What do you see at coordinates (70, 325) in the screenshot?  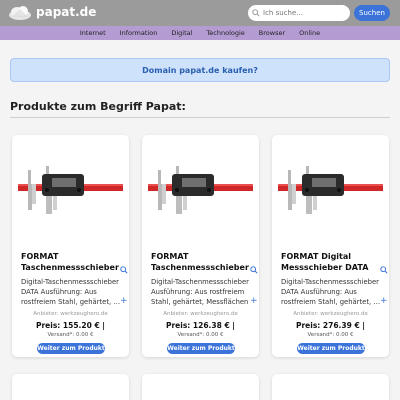 I see `price-label: Preis: 155.20 € |` at bounding box center [70, 325].